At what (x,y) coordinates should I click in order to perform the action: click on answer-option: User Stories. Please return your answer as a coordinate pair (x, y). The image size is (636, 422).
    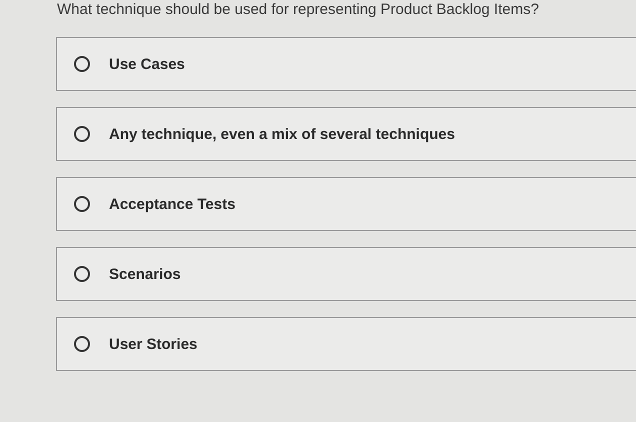
    Looking at the image, I should click on (346, 344).